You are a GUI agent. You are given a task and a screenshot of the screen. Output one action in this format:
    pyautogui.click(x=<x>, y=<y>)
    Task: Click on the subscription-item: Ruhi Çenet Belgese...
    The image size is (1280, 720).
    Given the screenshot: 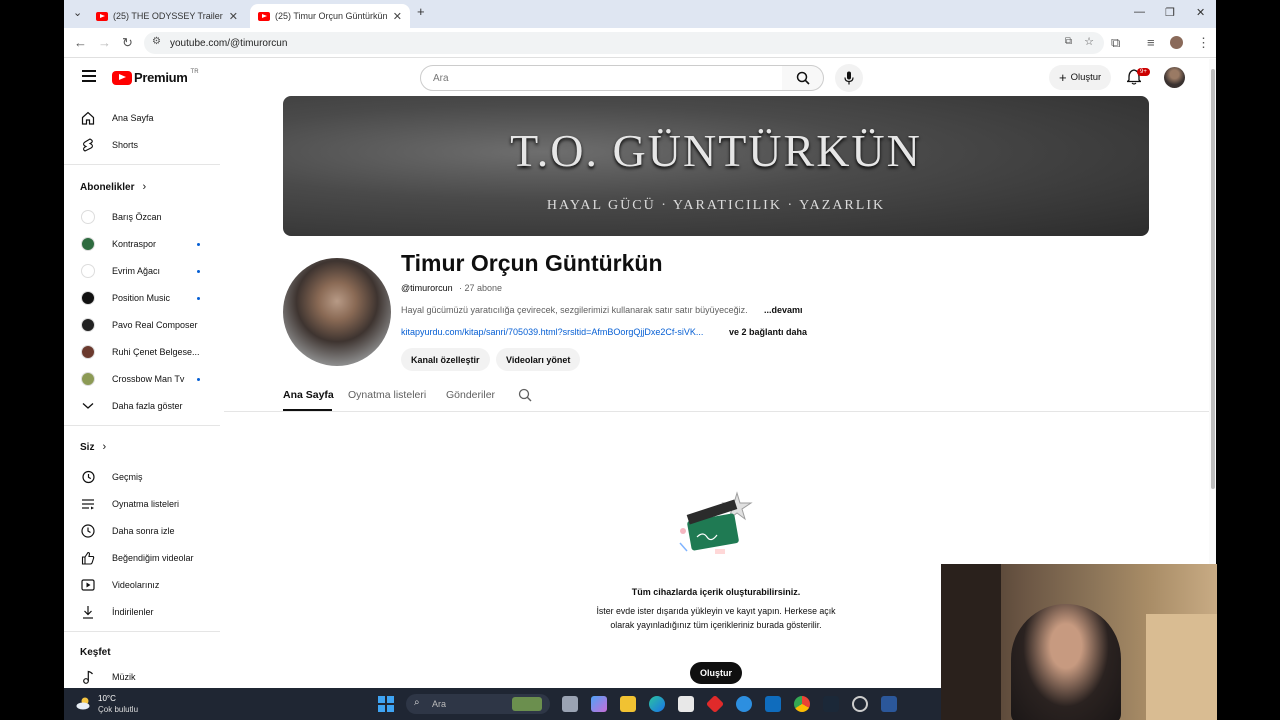 What is the action you would take?
    pyautogui.click(x=148, y=352)
    